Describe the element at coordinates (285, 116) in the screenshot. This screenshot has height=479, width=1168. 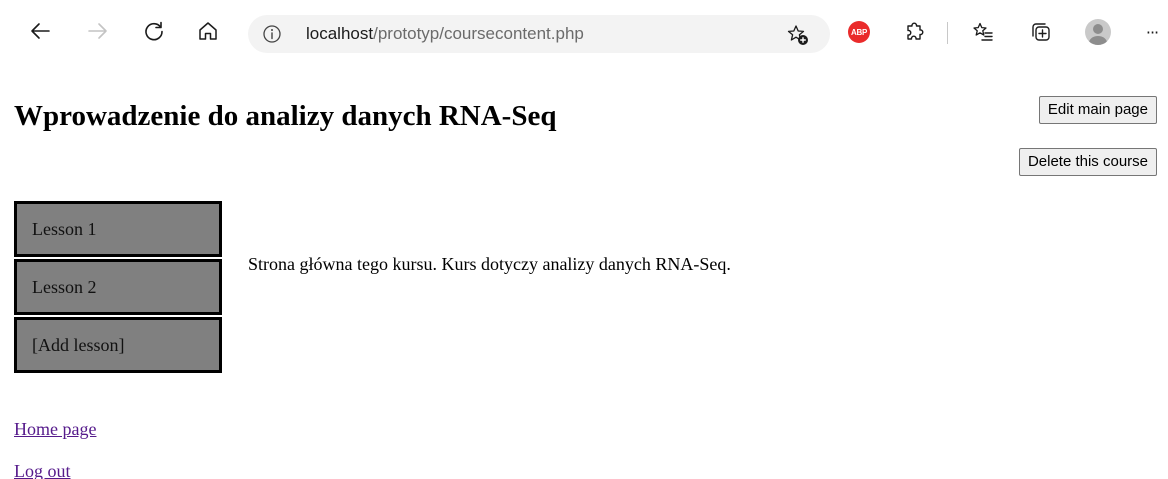
I see `page-title: Wprowadzenie do analizy danych RNA-Seq` at that location.